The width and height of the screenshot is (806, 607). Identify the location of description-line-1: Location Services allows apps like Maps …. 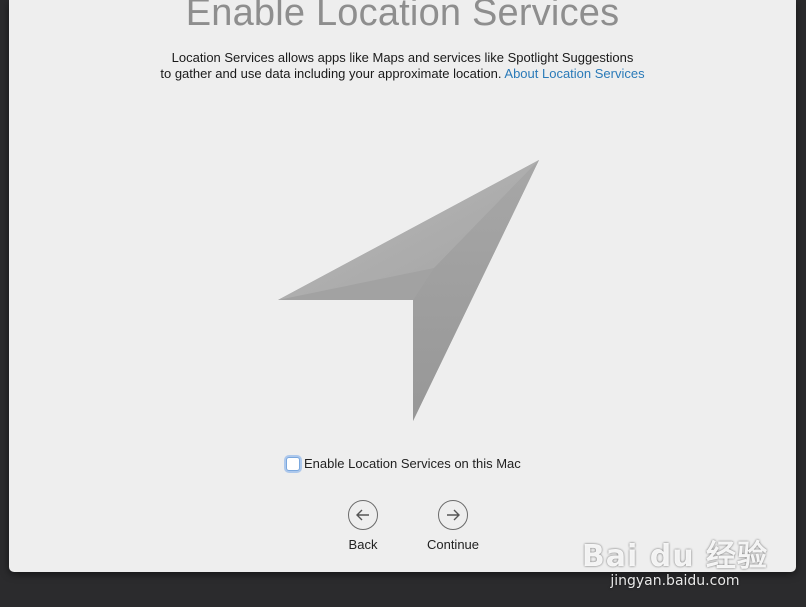
(402, 57).